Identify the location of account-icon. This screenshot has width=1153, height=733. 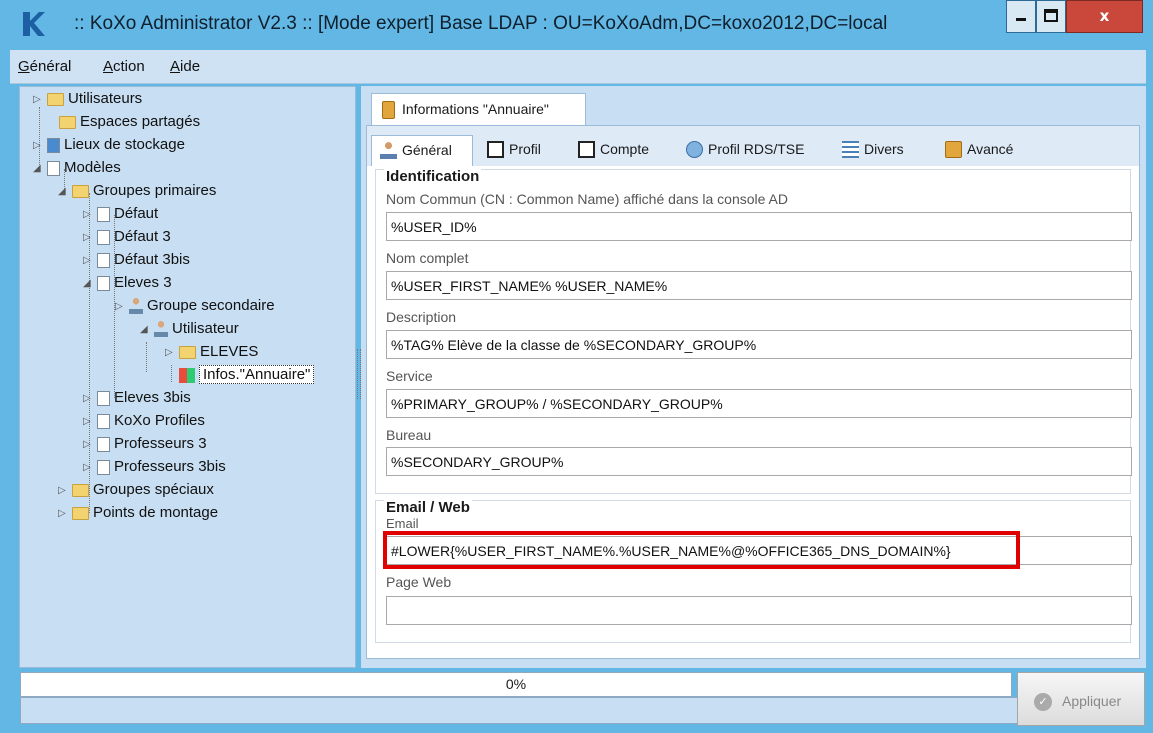
(586, 149).